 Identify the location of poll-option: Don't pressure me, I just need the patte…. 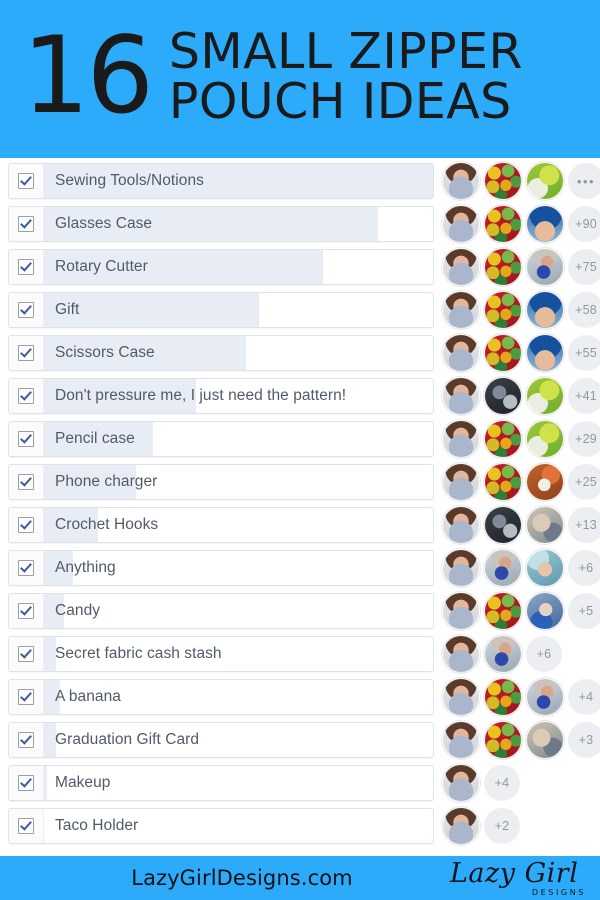
(221, 396).